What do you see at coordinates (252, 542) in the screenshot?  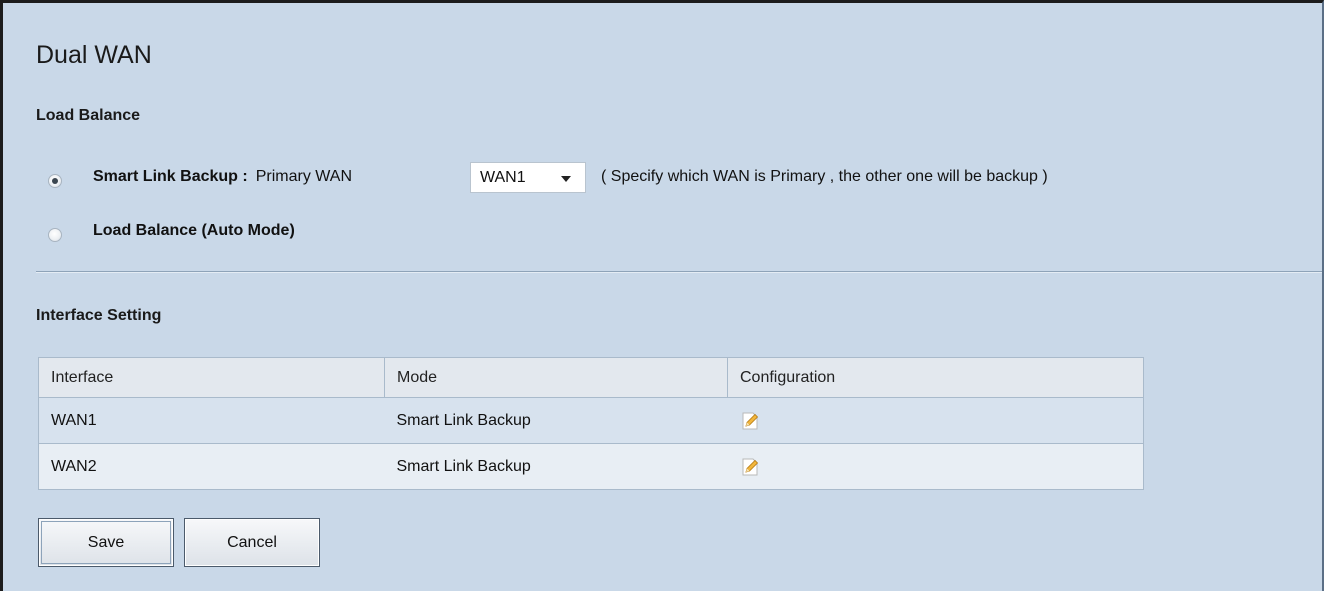 I see `cancel-button: Cancel` at bounding box center [252, 542].